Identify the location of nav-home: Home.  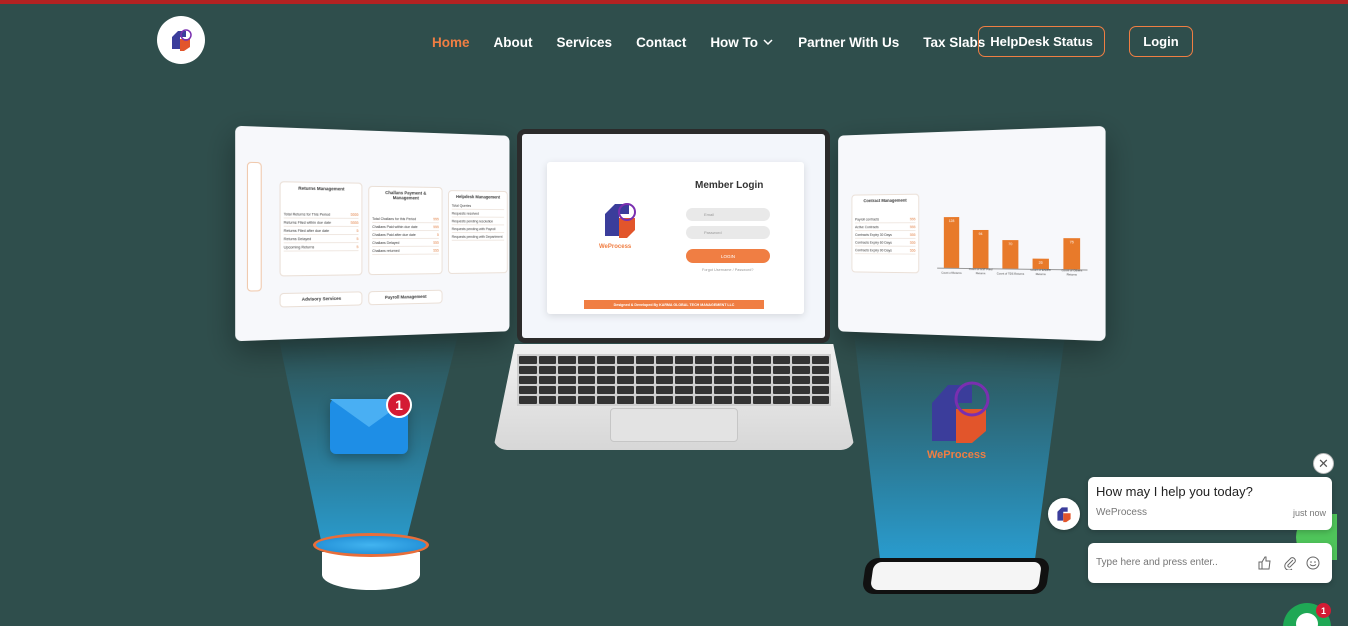
(451, 42).